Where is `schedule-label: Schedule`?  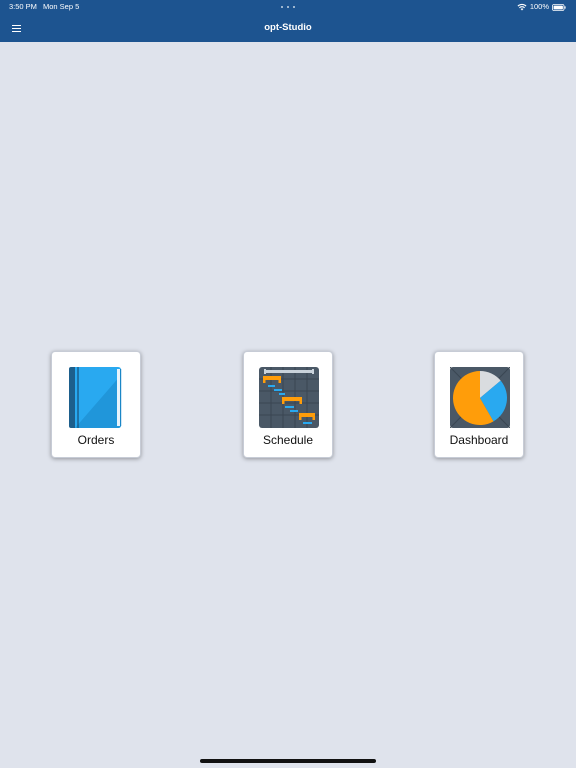 schedule-label: Schedule is located at coordinates (288, 440).